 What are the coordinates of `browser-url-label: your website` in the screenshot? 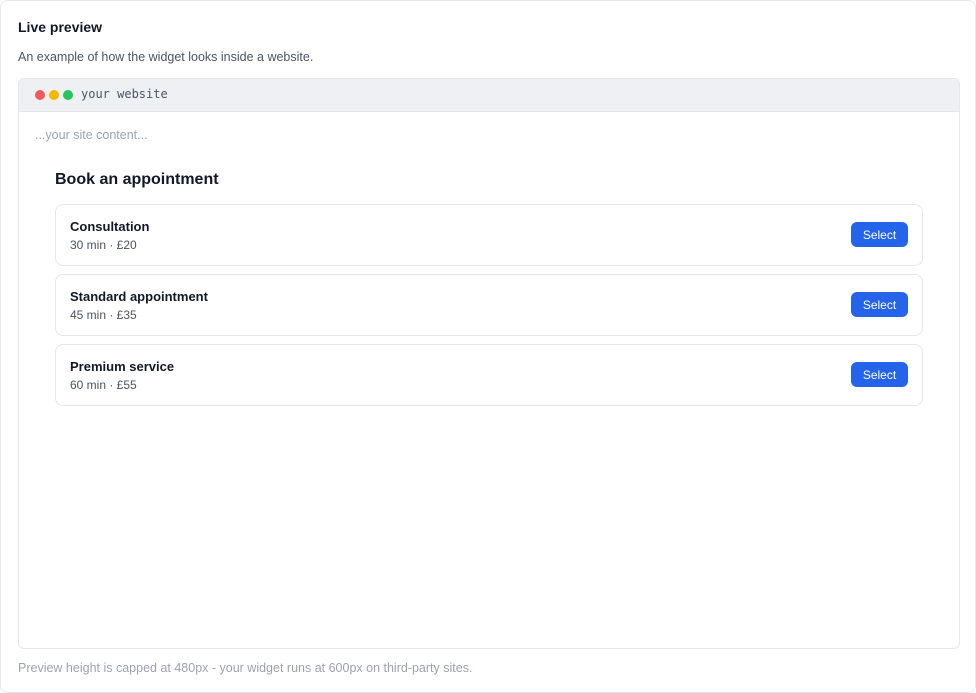 It's located at (124, 94).